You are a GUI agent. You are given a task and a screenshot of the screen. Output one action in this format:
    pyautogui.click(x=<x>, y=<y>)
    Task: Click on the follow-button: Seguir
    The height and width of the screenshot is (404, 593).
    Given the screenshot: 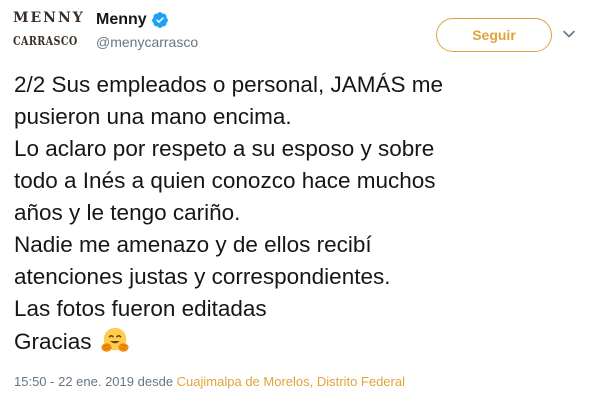 What is the action you would take?
    pyautogui.click(x=494, y=35)
    